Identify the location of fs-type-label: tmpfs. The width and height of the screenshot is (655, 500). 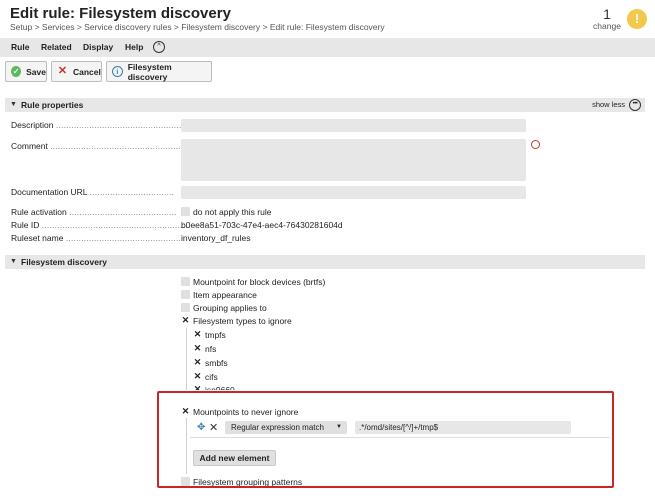
(215, 335).